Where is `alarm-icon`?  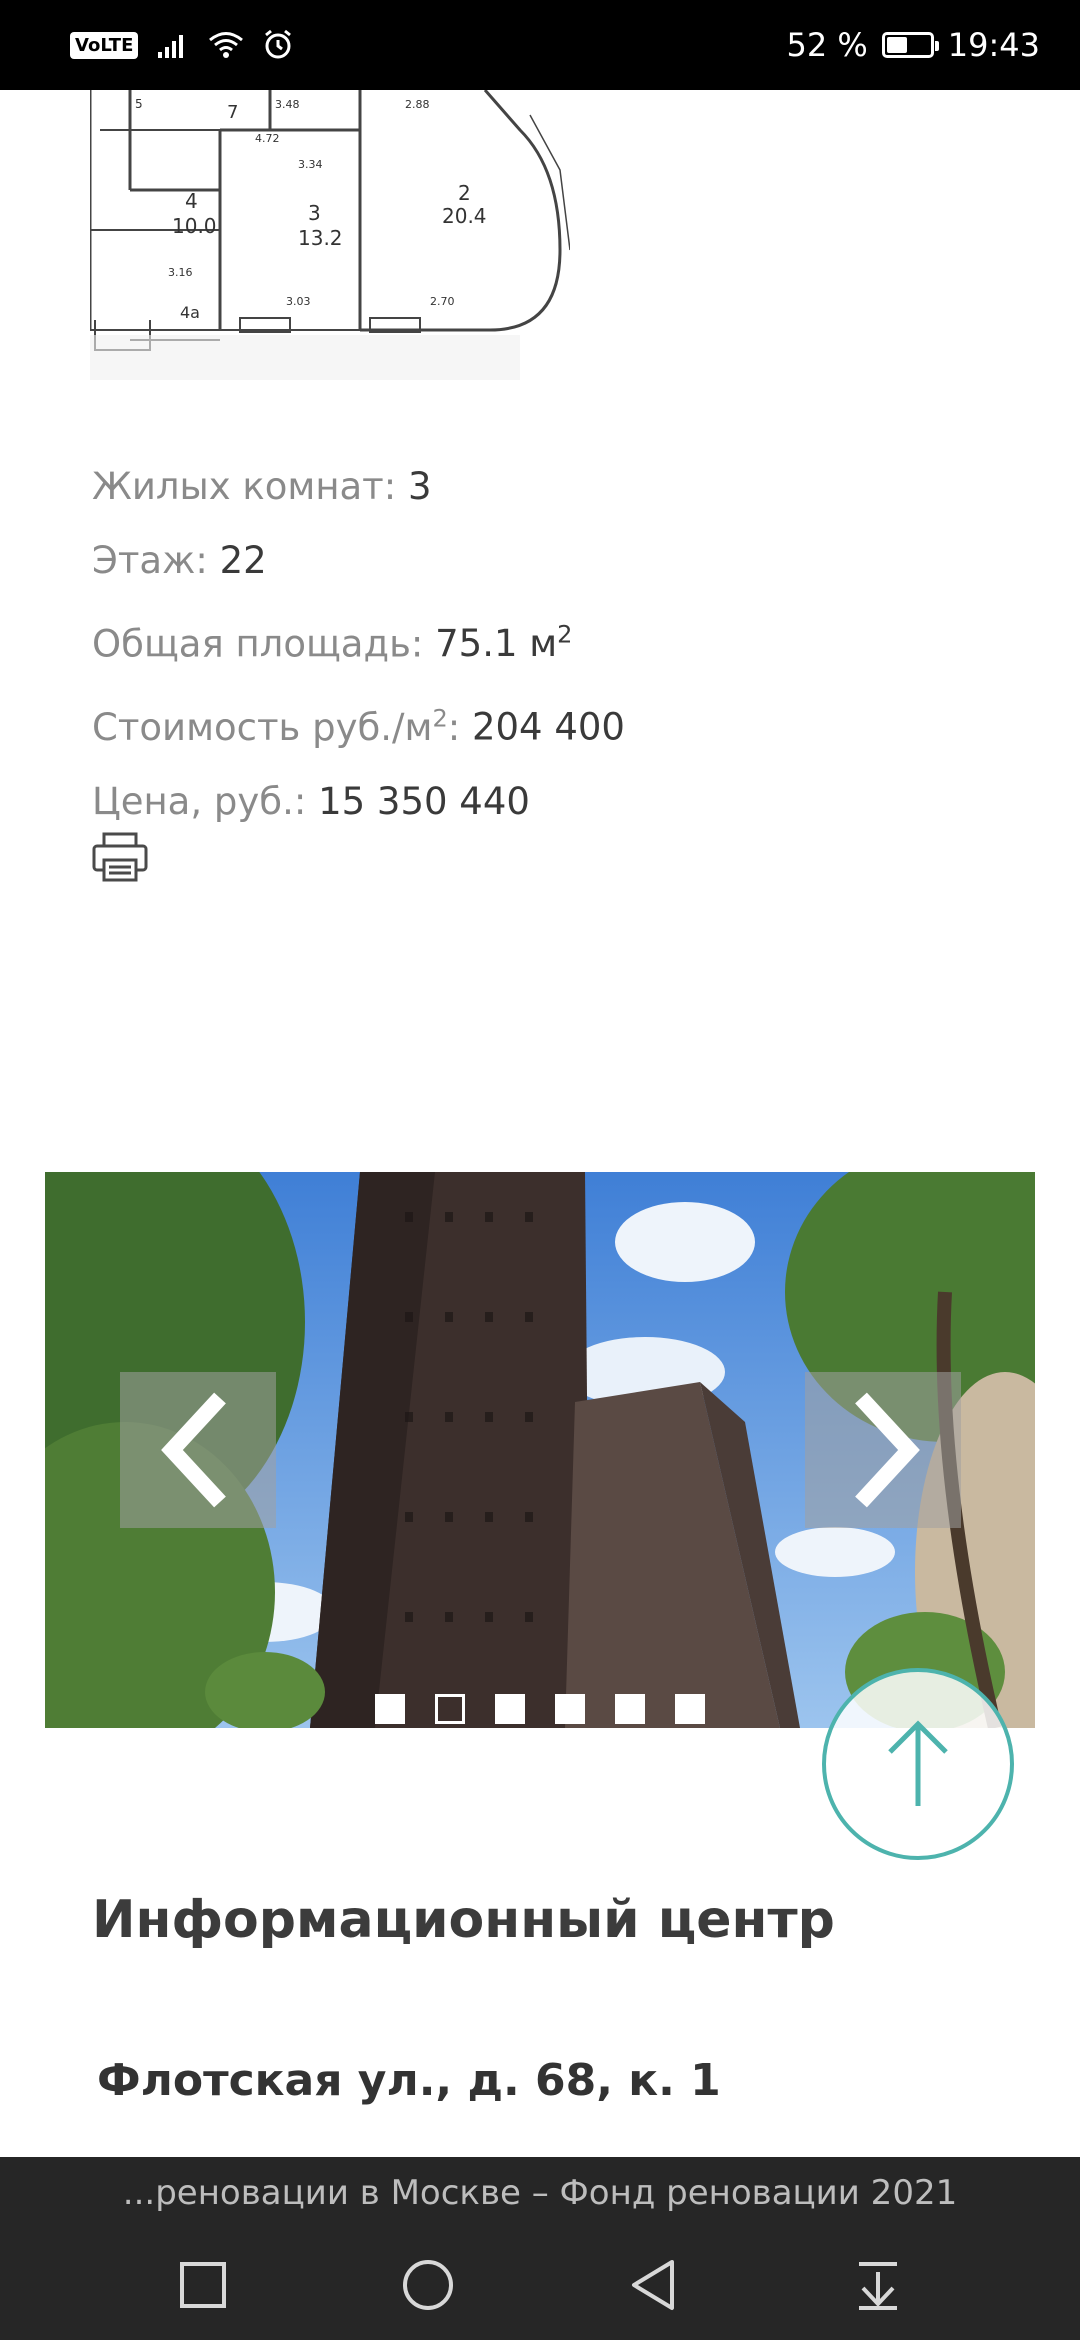 alarm-icon is located at coordinates (278, 44).